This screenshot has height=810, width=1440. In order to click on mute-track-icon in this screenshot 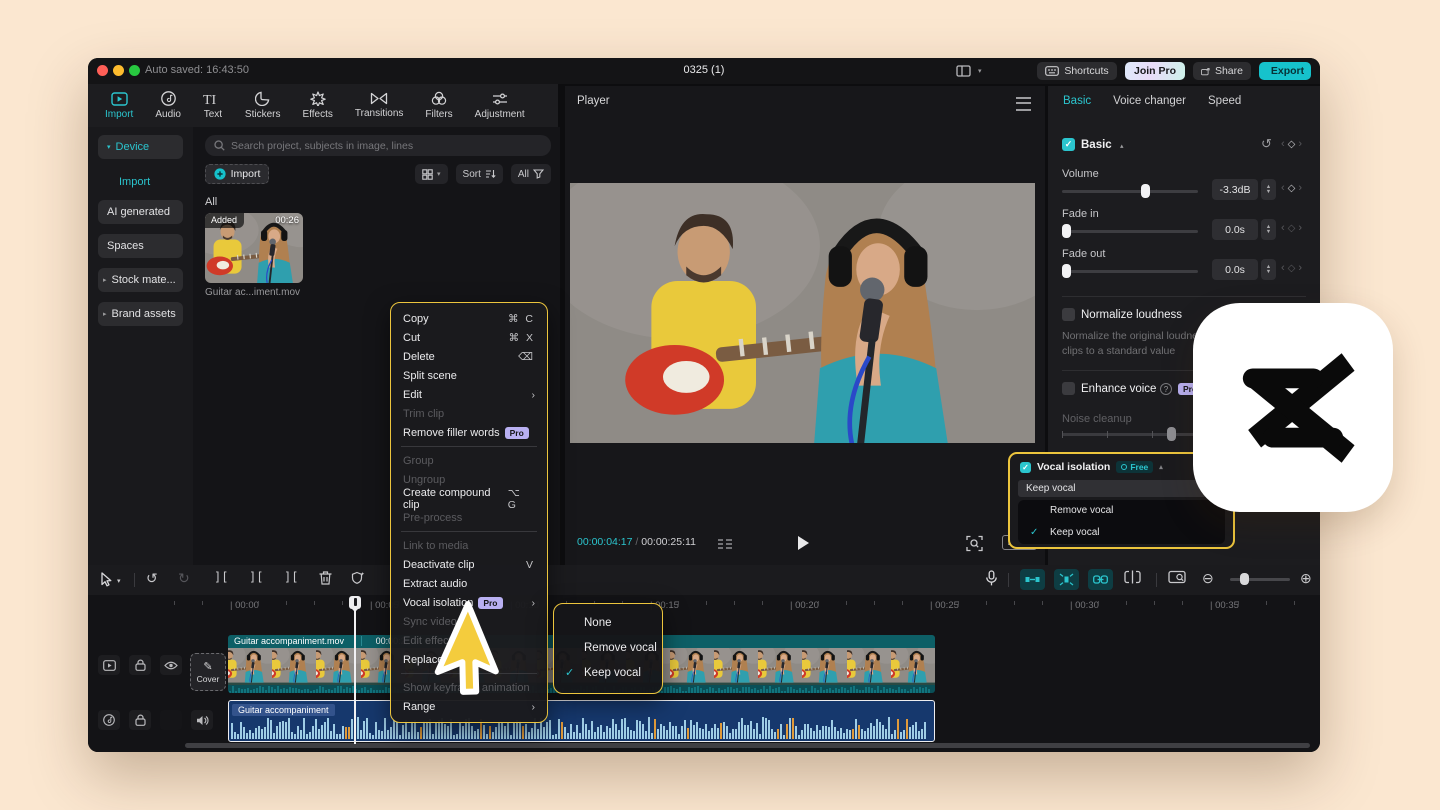, I will do `click(202, 720)`.